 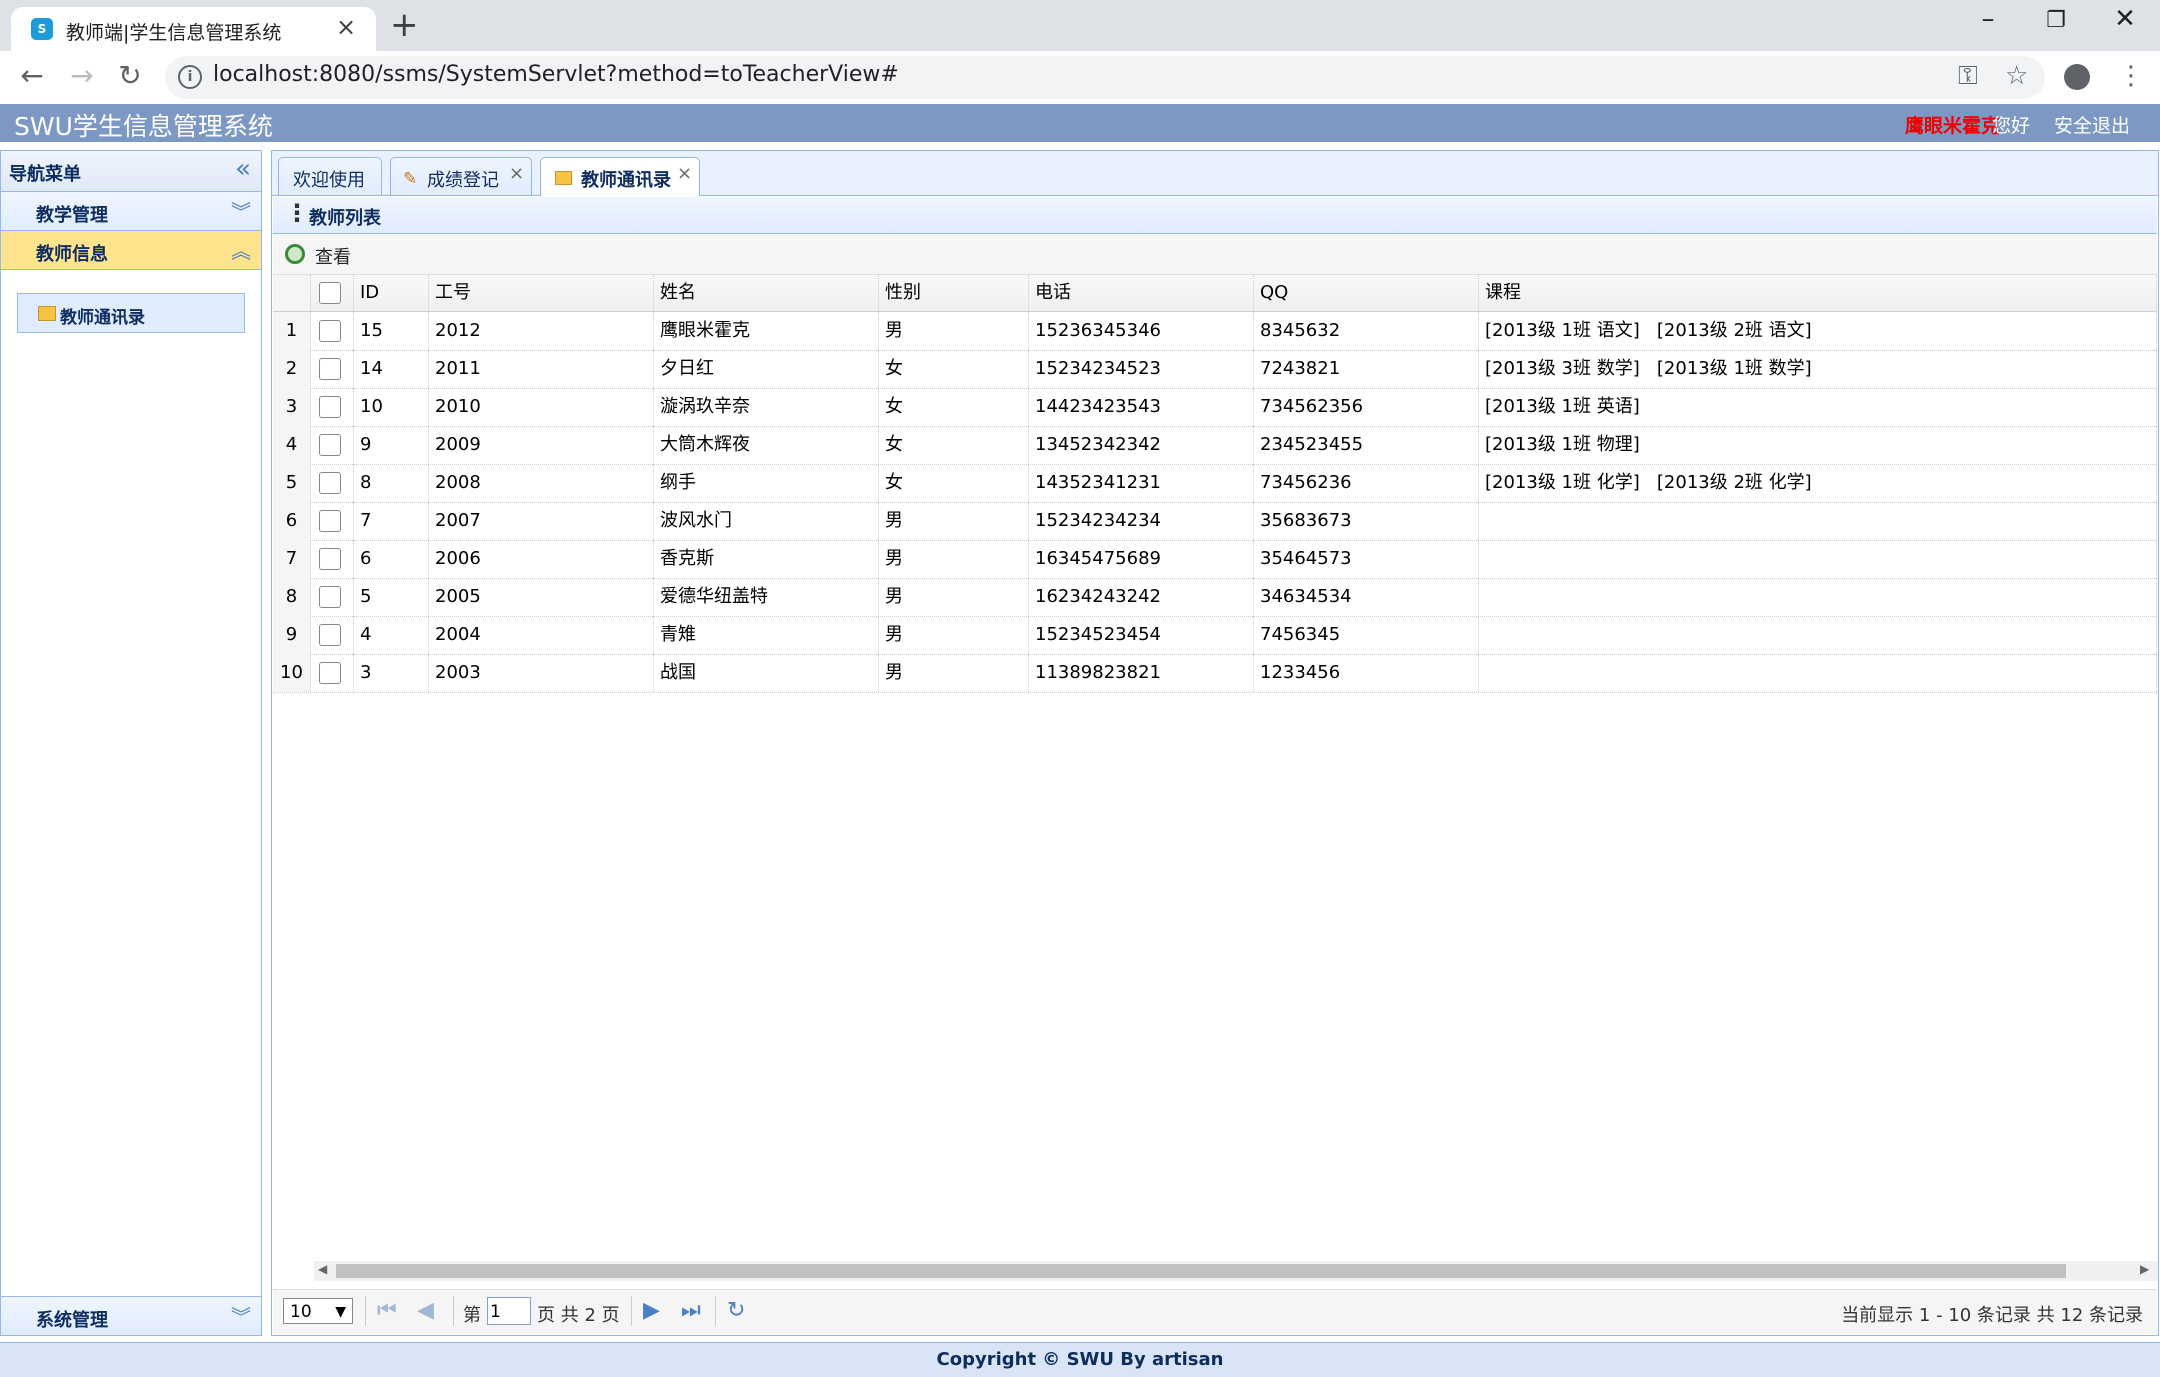 What do you see at coordinates (766, 407) in the screenshot?
I see `cell-name: 漩涡玖辛奈` at bounding box center [766, 407].